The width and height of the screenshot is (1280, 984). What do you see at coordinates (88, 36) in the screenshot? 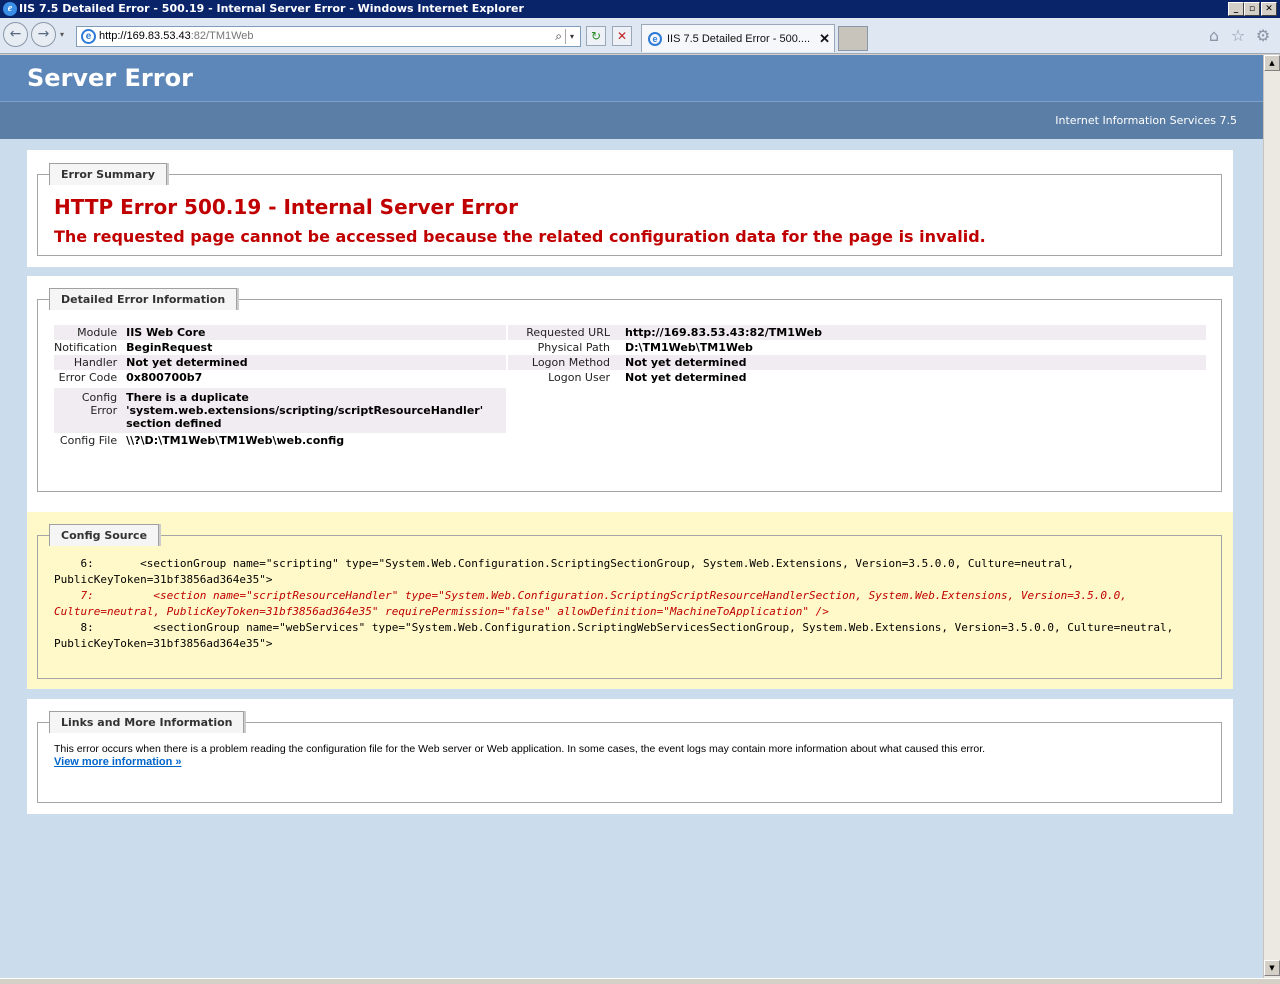
I see `page-icon: e` at bounding box center [88, 36].